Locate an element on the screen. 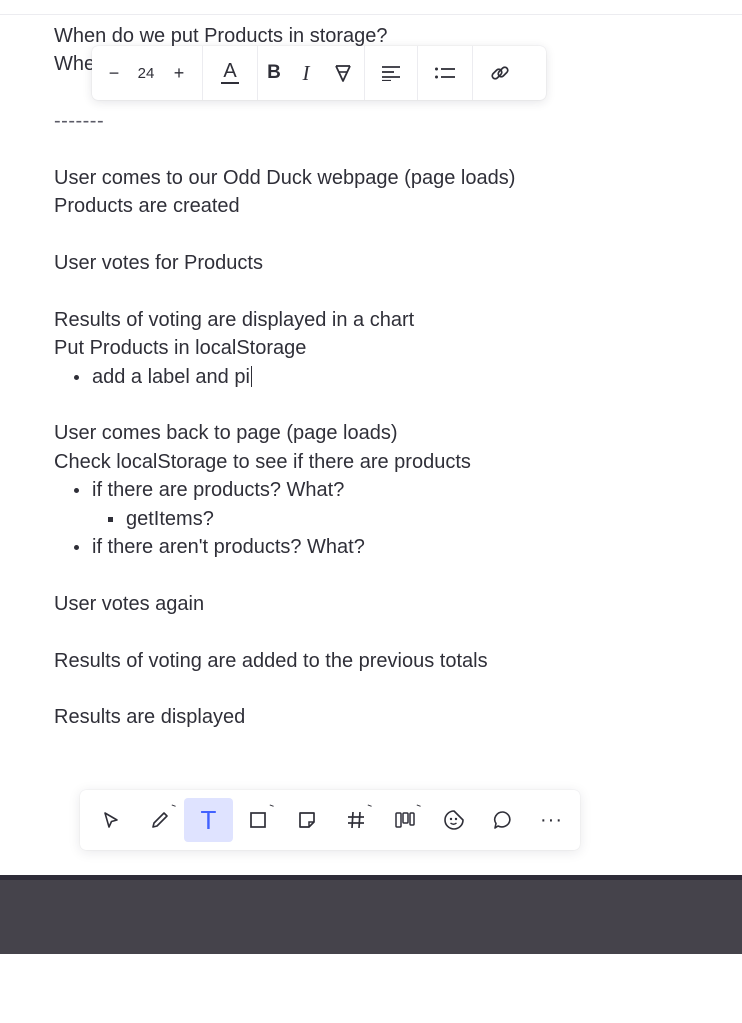  line-text: getItems? is located at coordinates (170, 518).